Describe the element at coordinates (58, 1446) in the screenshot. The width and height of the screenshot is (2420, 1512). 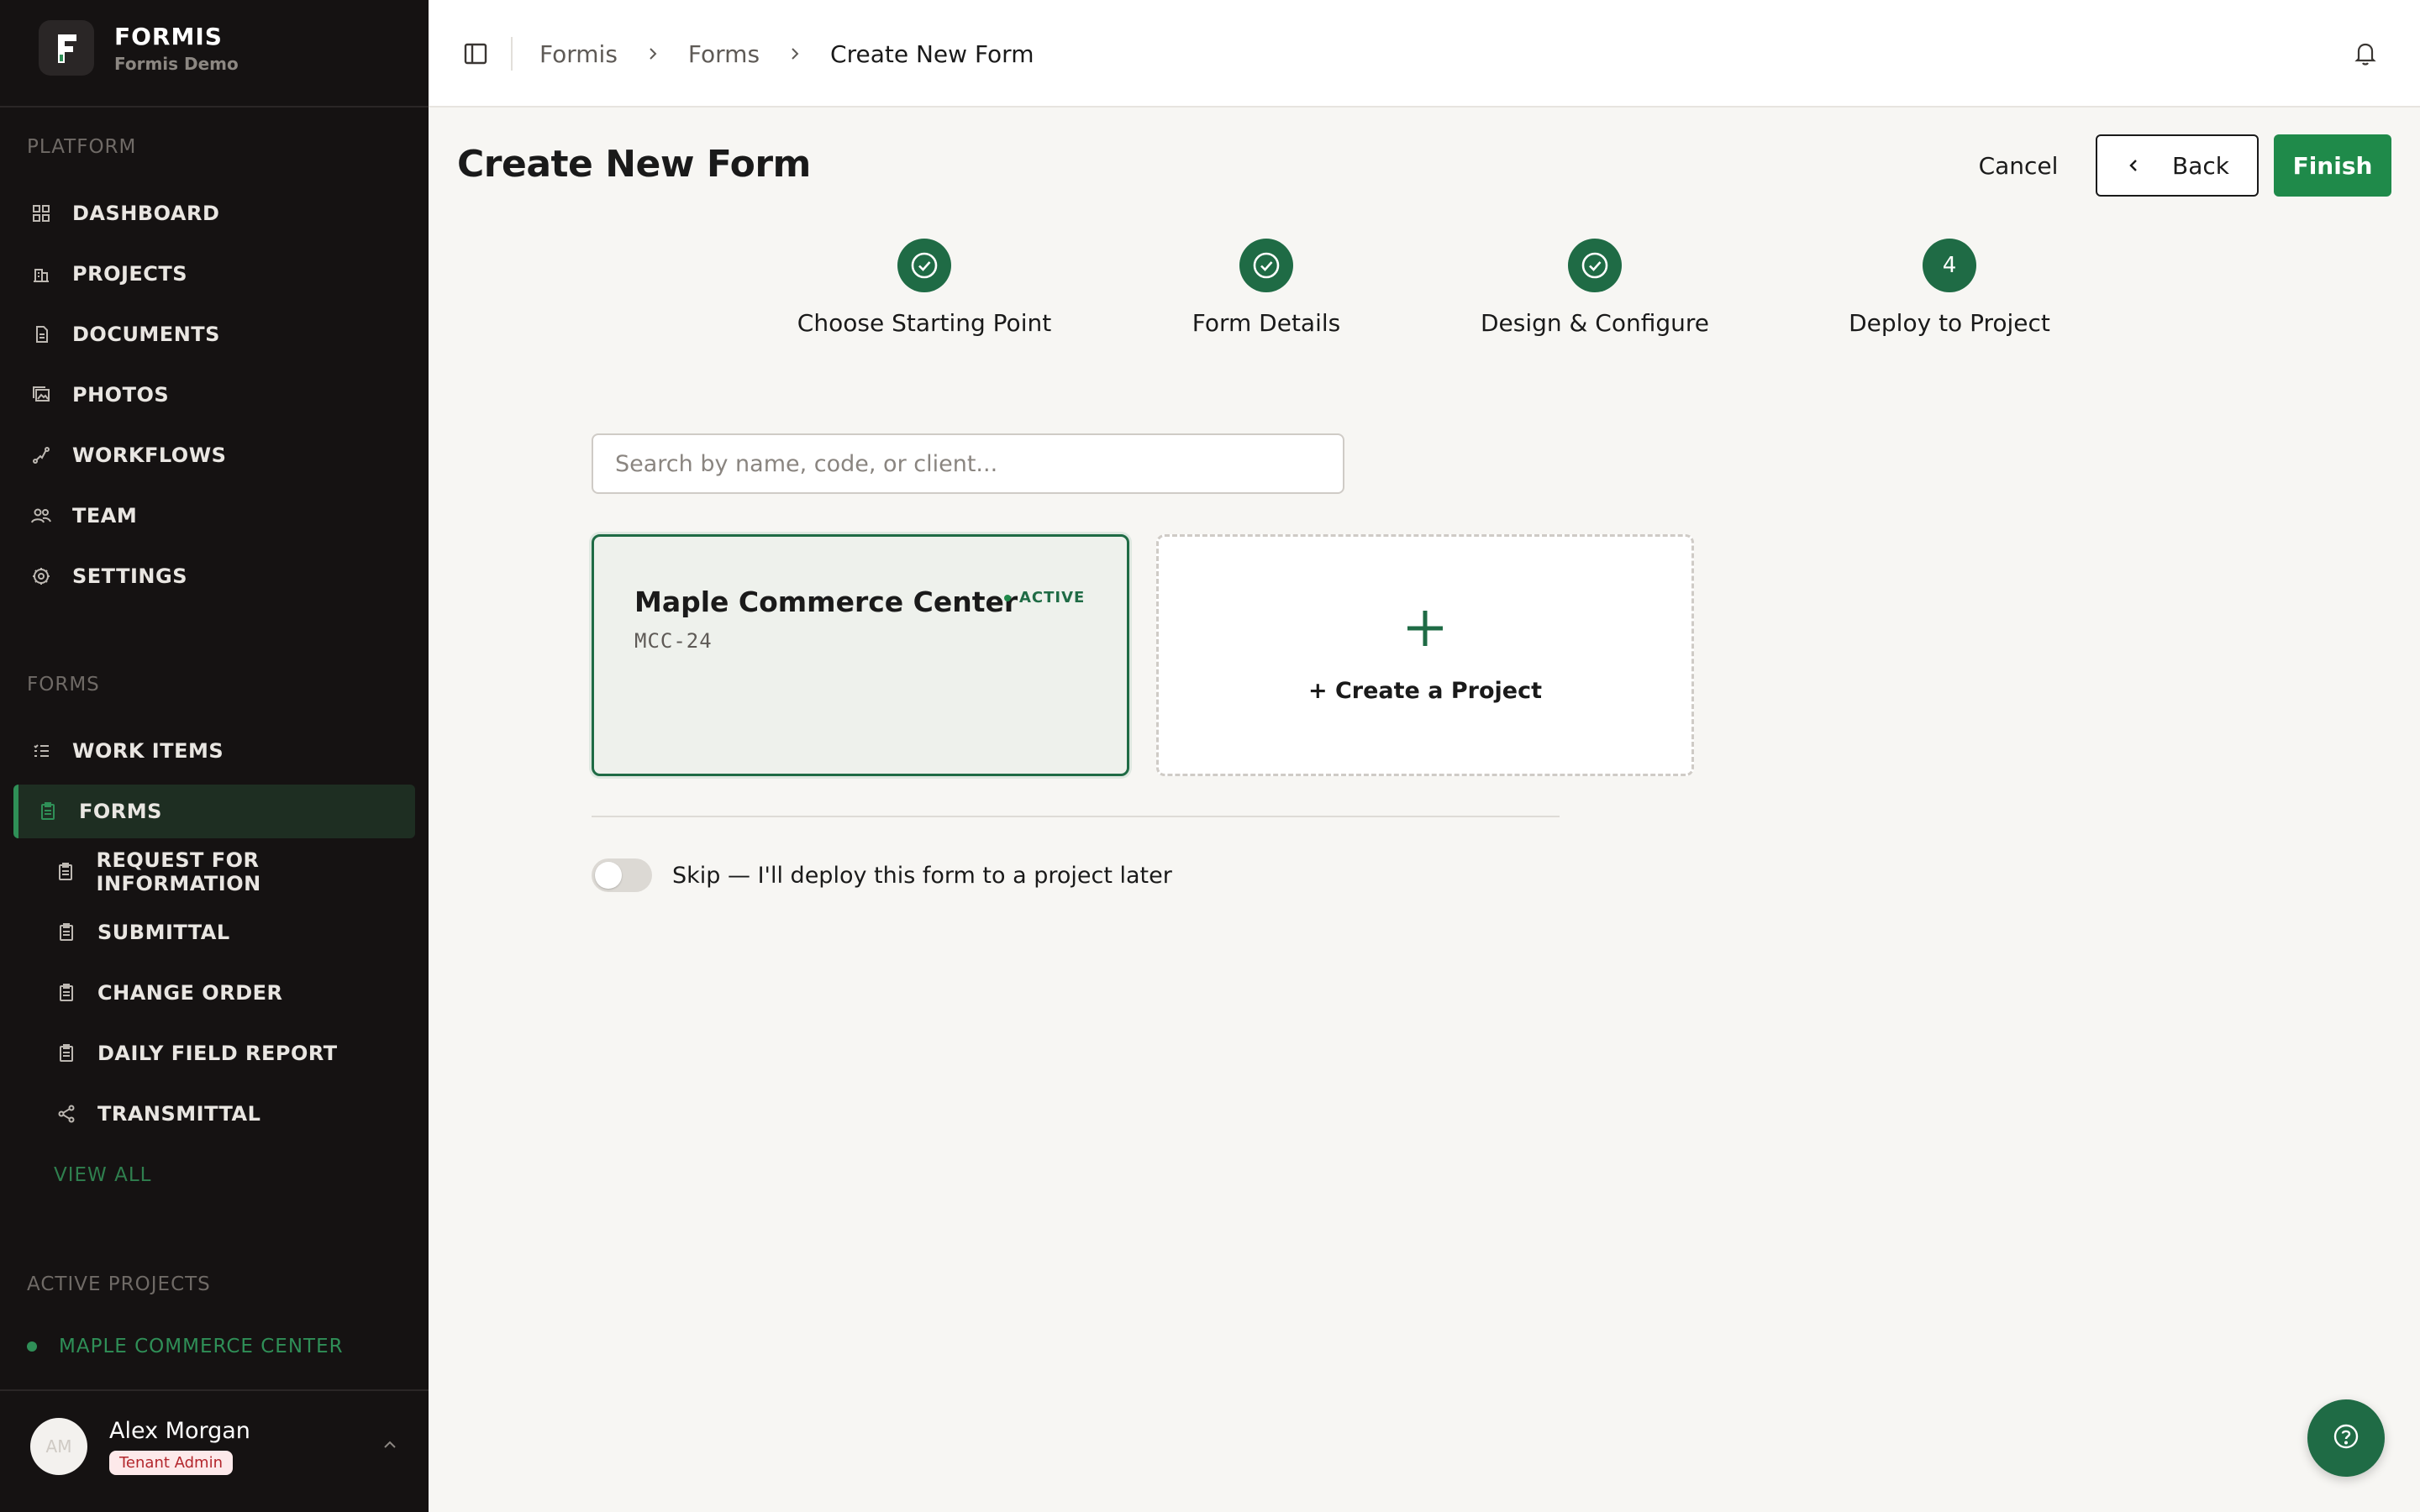
I see `avatar: AM` at that location.